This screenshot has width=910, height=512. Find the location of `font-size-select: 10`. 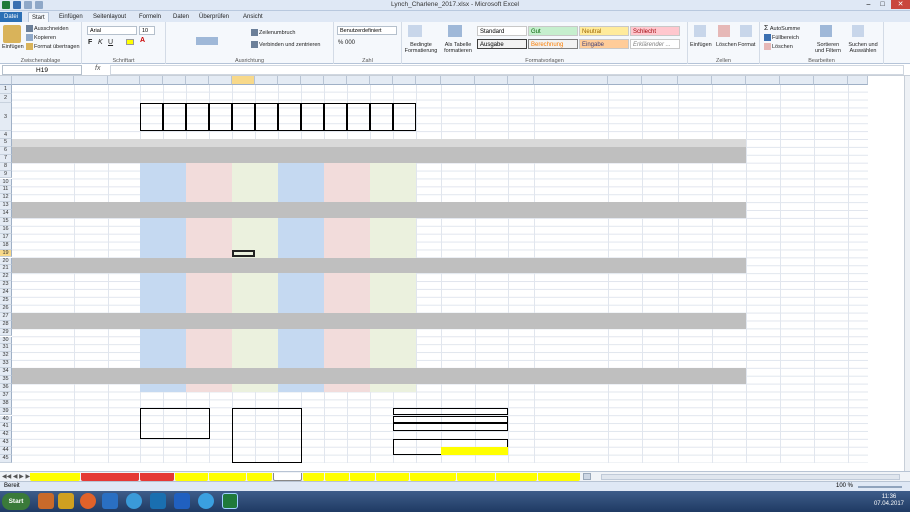

font-size-select: 10 is located at coordinates (147, 30).